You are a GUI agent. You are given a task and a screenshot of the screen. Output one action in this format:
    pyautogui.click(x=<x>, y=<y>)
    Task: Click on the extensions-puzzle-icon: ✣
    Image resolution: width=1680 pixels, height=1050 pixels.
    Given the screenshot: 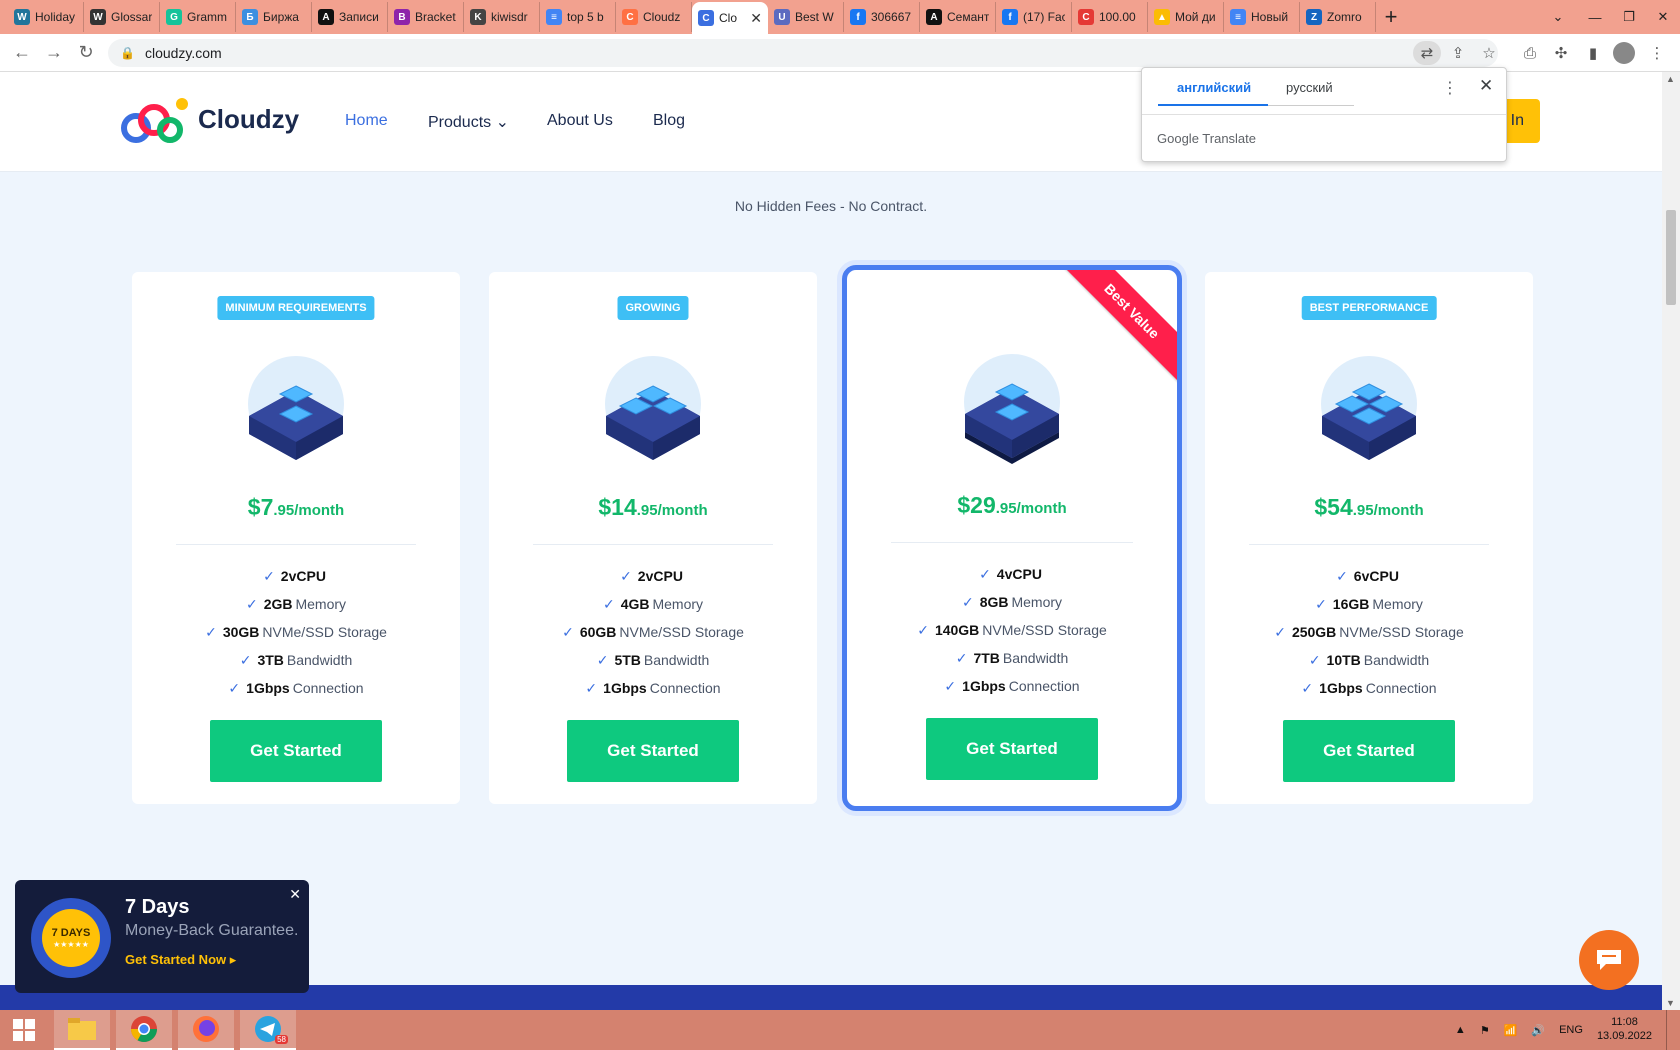 What is the action you would take?
    pyautogui.click(x=1561, y=53)
    